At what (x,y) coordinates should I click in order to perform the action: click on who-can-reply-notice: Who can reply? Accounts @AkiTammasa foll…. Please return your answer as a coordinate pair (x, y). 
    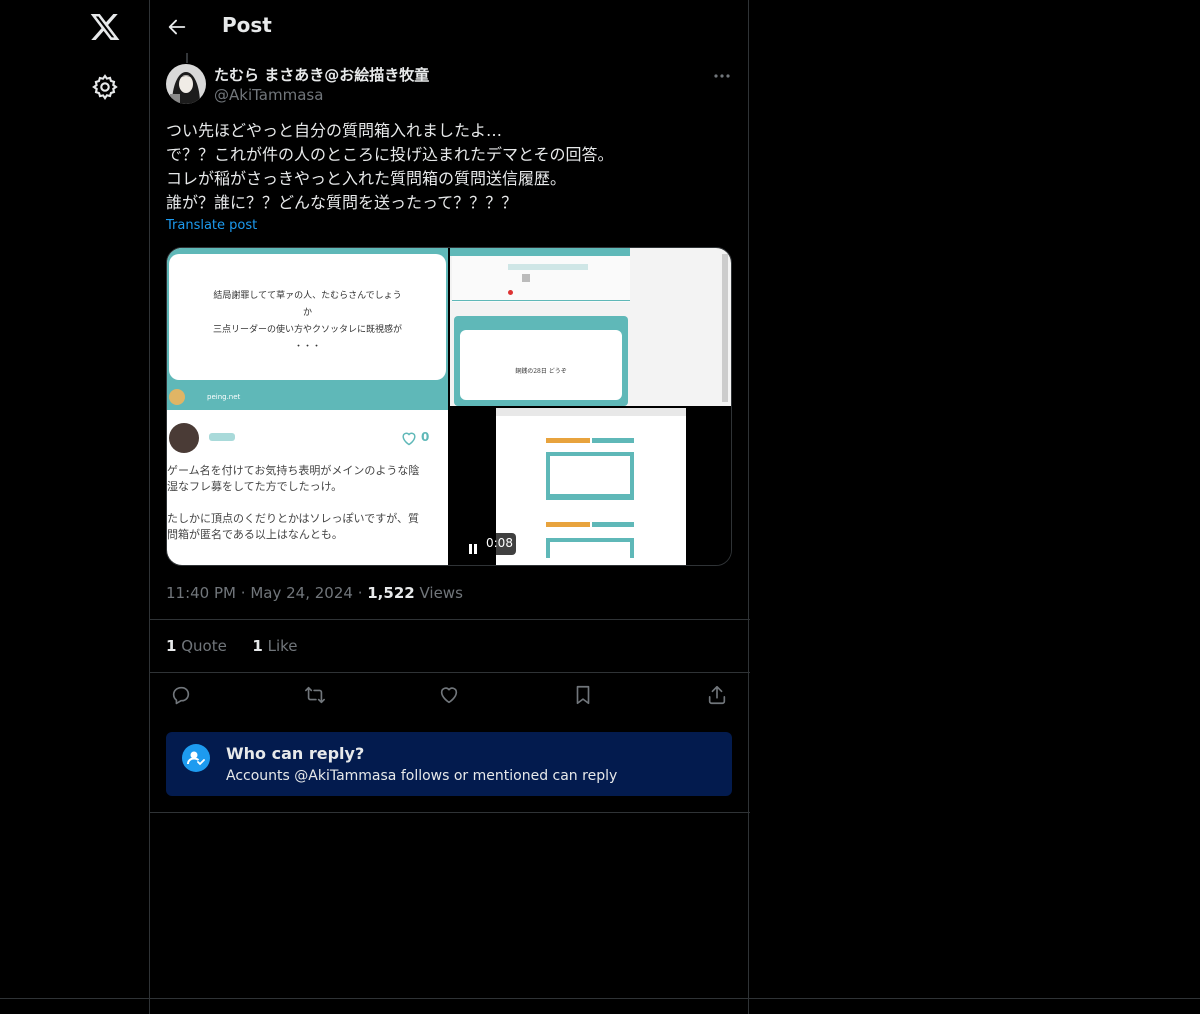
    Looking at the image, I should click on (449, 764).